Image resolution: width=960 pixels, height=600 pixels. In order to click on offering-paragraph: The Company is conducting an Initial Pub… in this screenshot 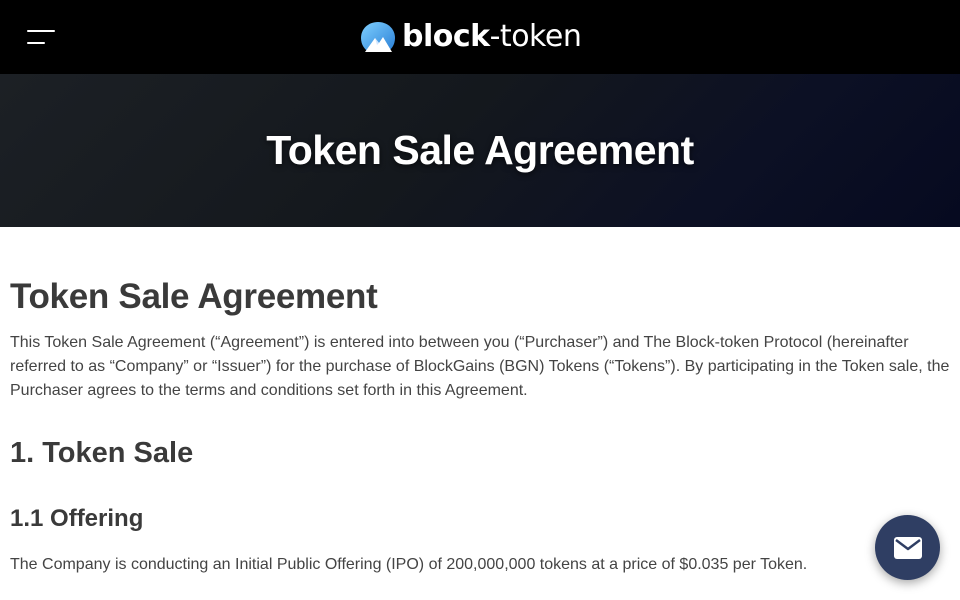, I will do `click(409, 564)`.